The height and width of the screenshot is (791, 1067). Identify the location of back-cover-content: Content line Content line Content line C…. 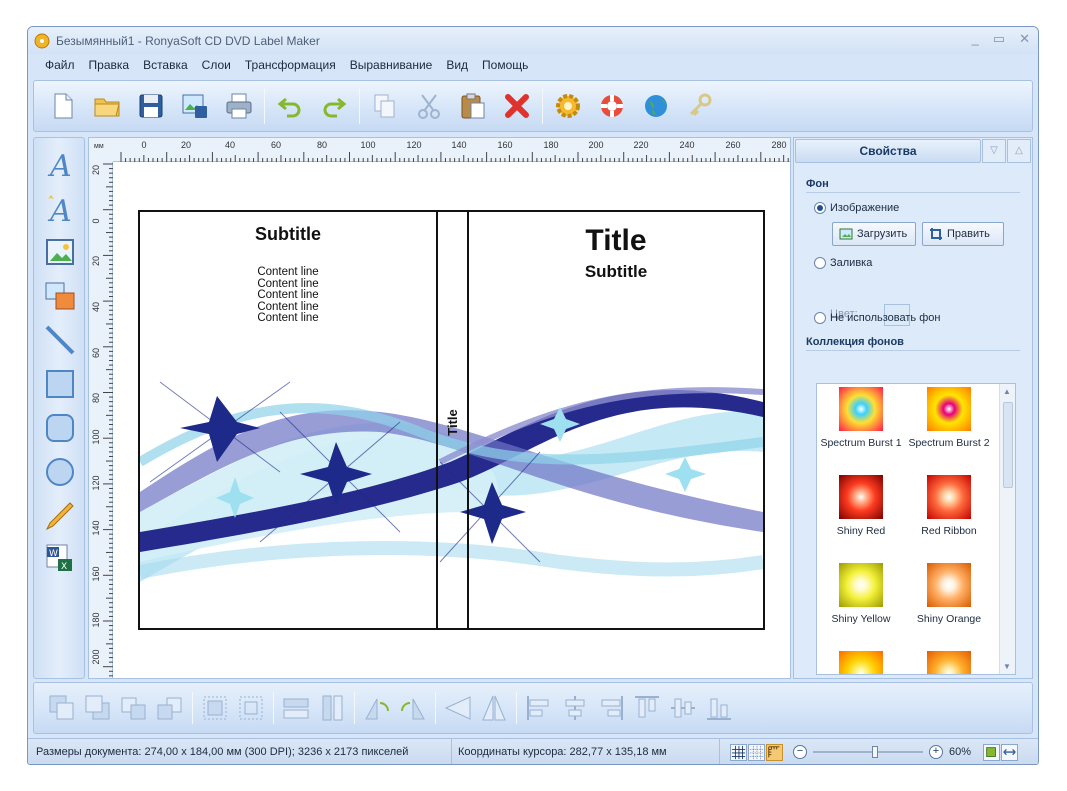
(288, 295).